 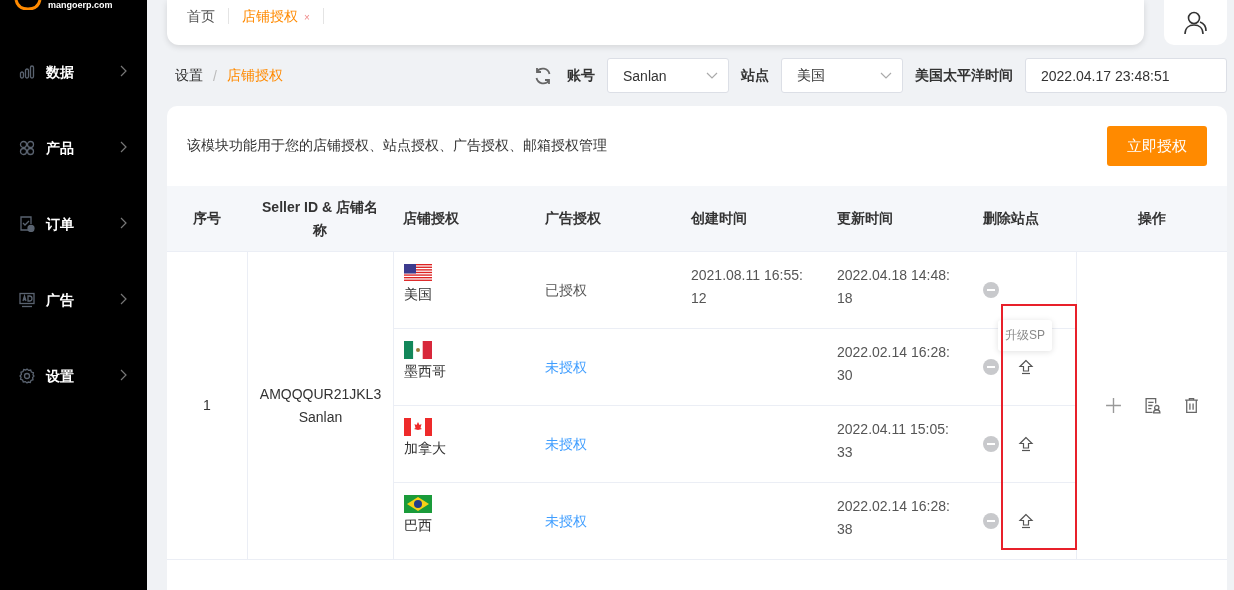 What do you see at coordinates (566, 290) in the screenshot?
I see `status-text: 已授权` at bounding box center [566, 290].